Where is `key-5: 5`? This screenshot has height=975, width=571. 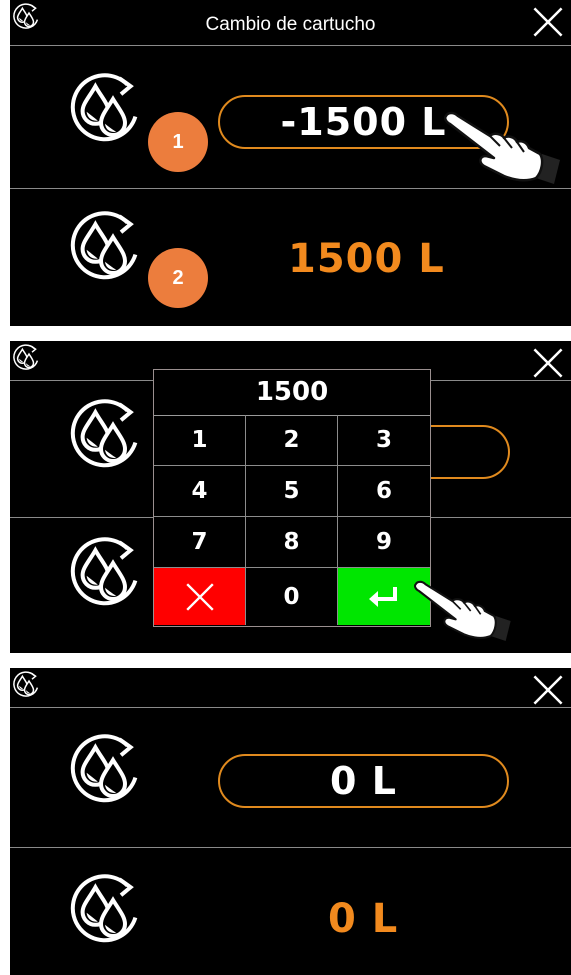 key-5: 5 is located at coordinates (292, 491).